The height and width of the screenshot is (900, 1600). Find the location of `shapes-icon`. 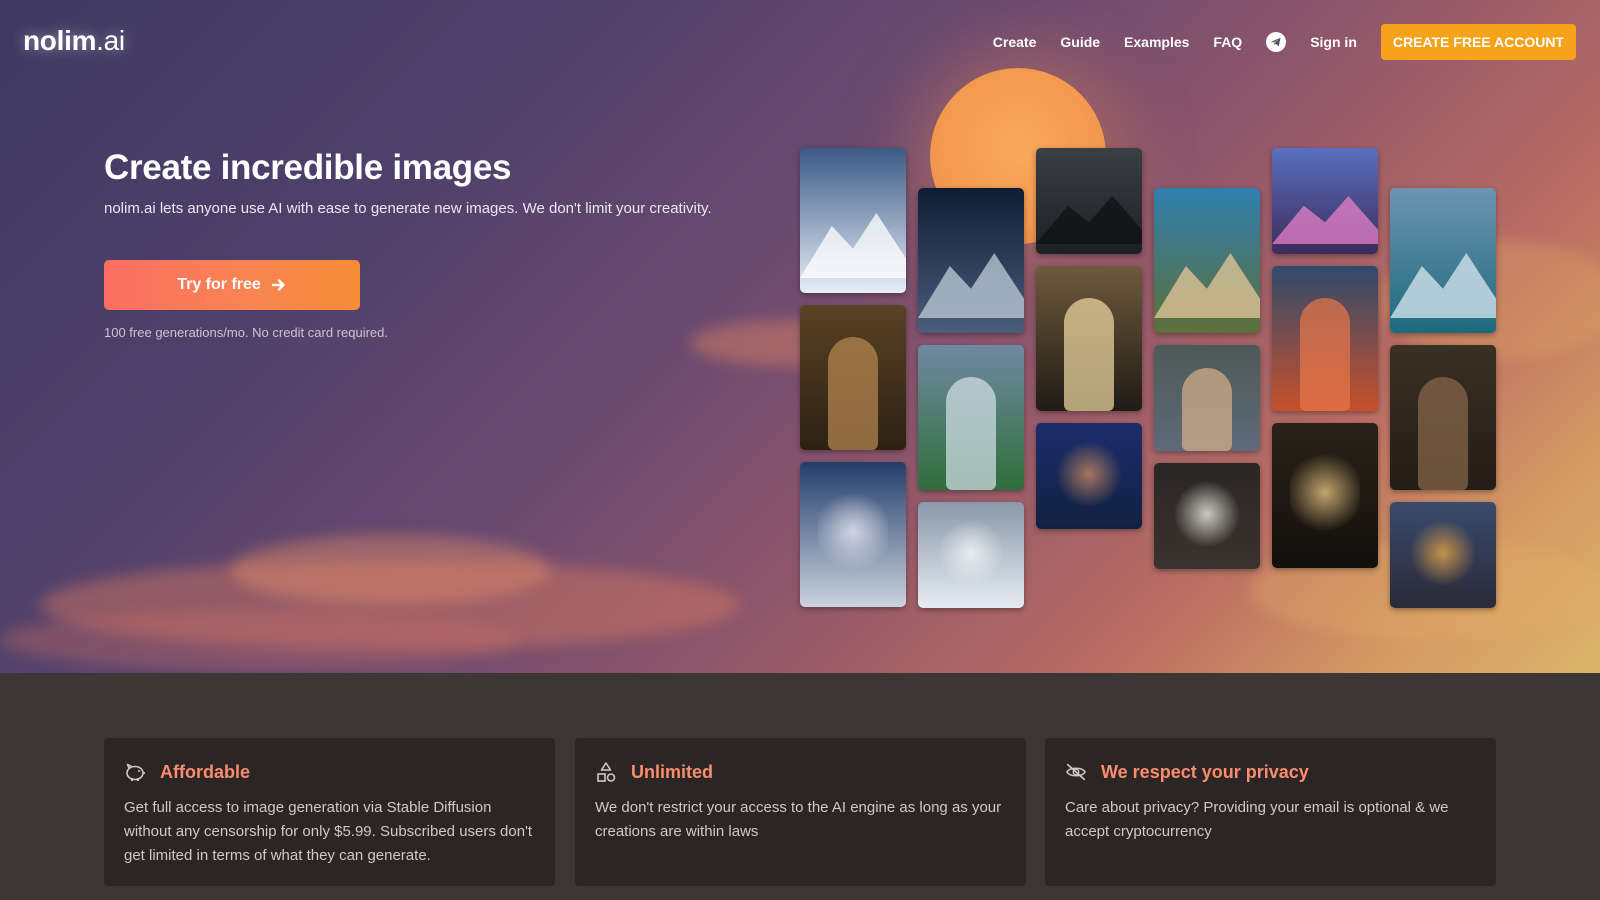

shapes-icon is located at coordinates (606, 772).